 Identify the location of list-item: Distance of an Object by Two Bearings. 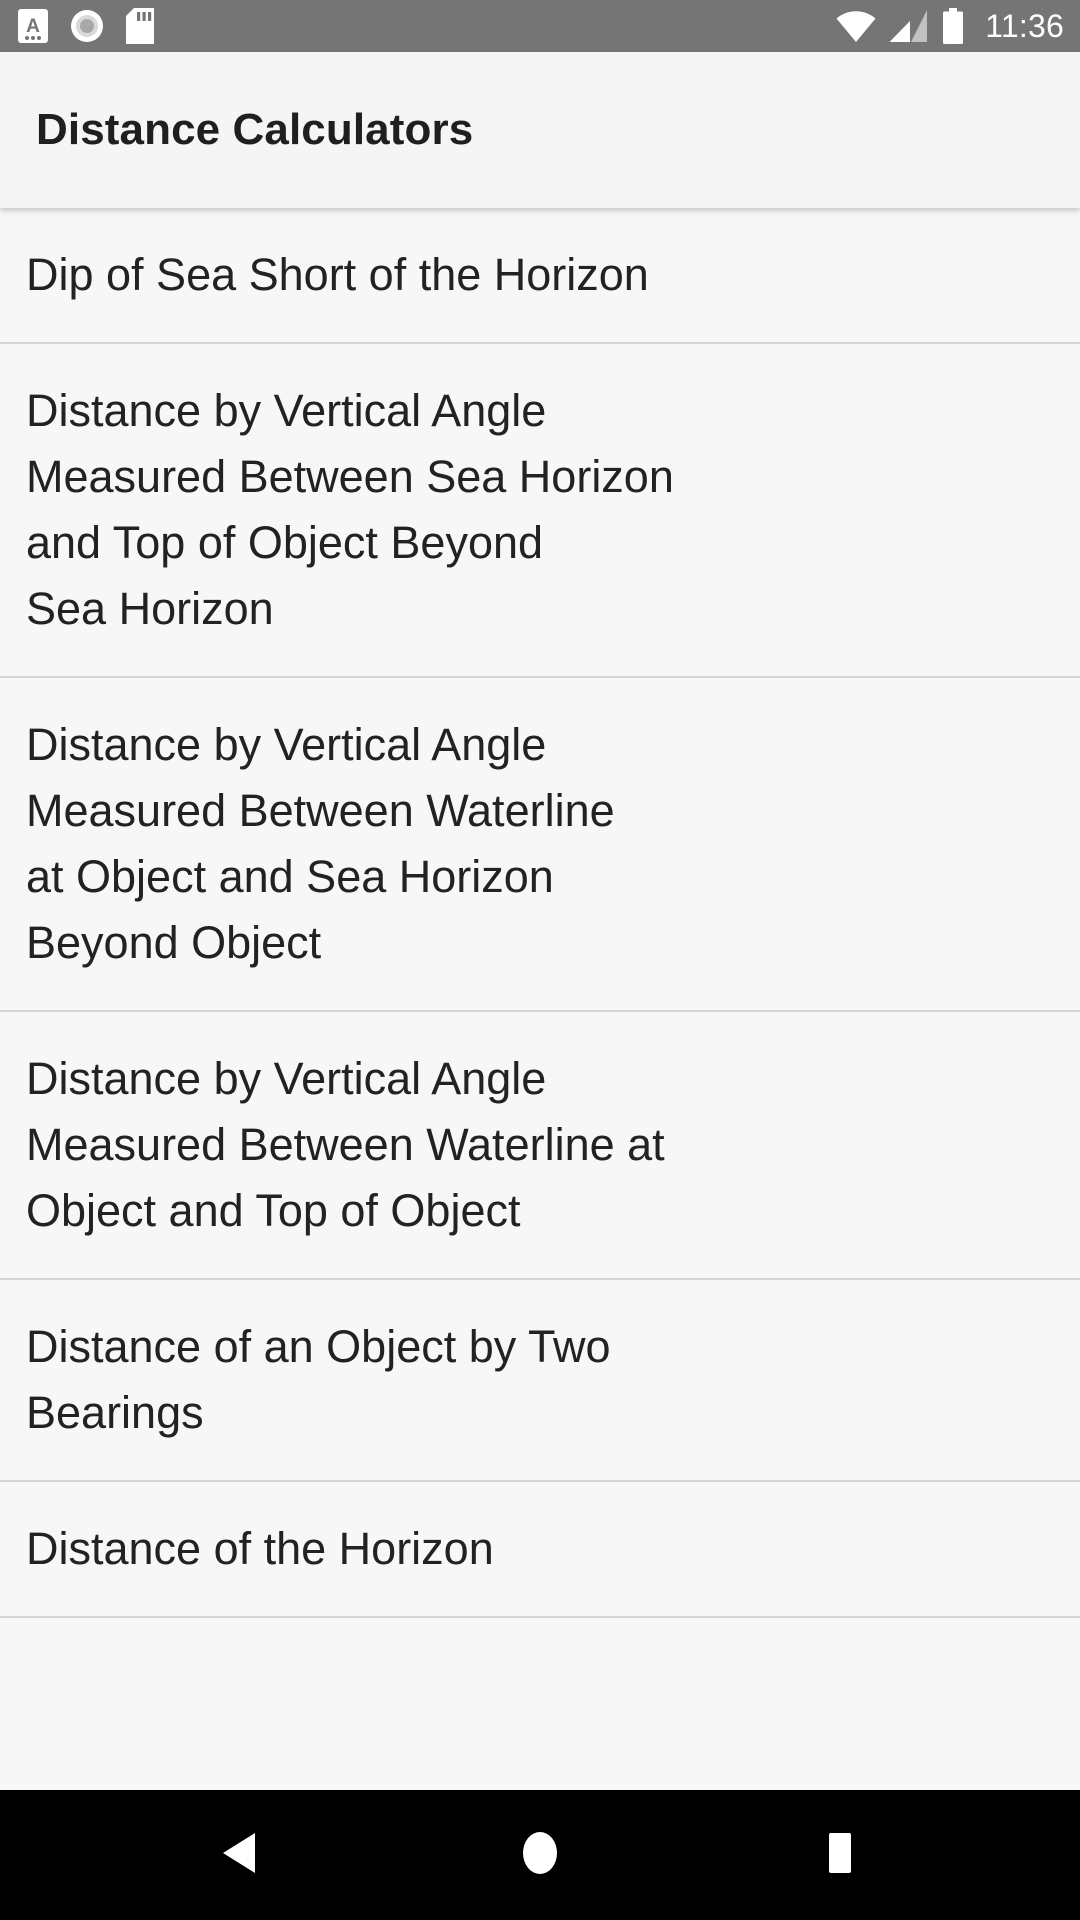
(540, 1381).